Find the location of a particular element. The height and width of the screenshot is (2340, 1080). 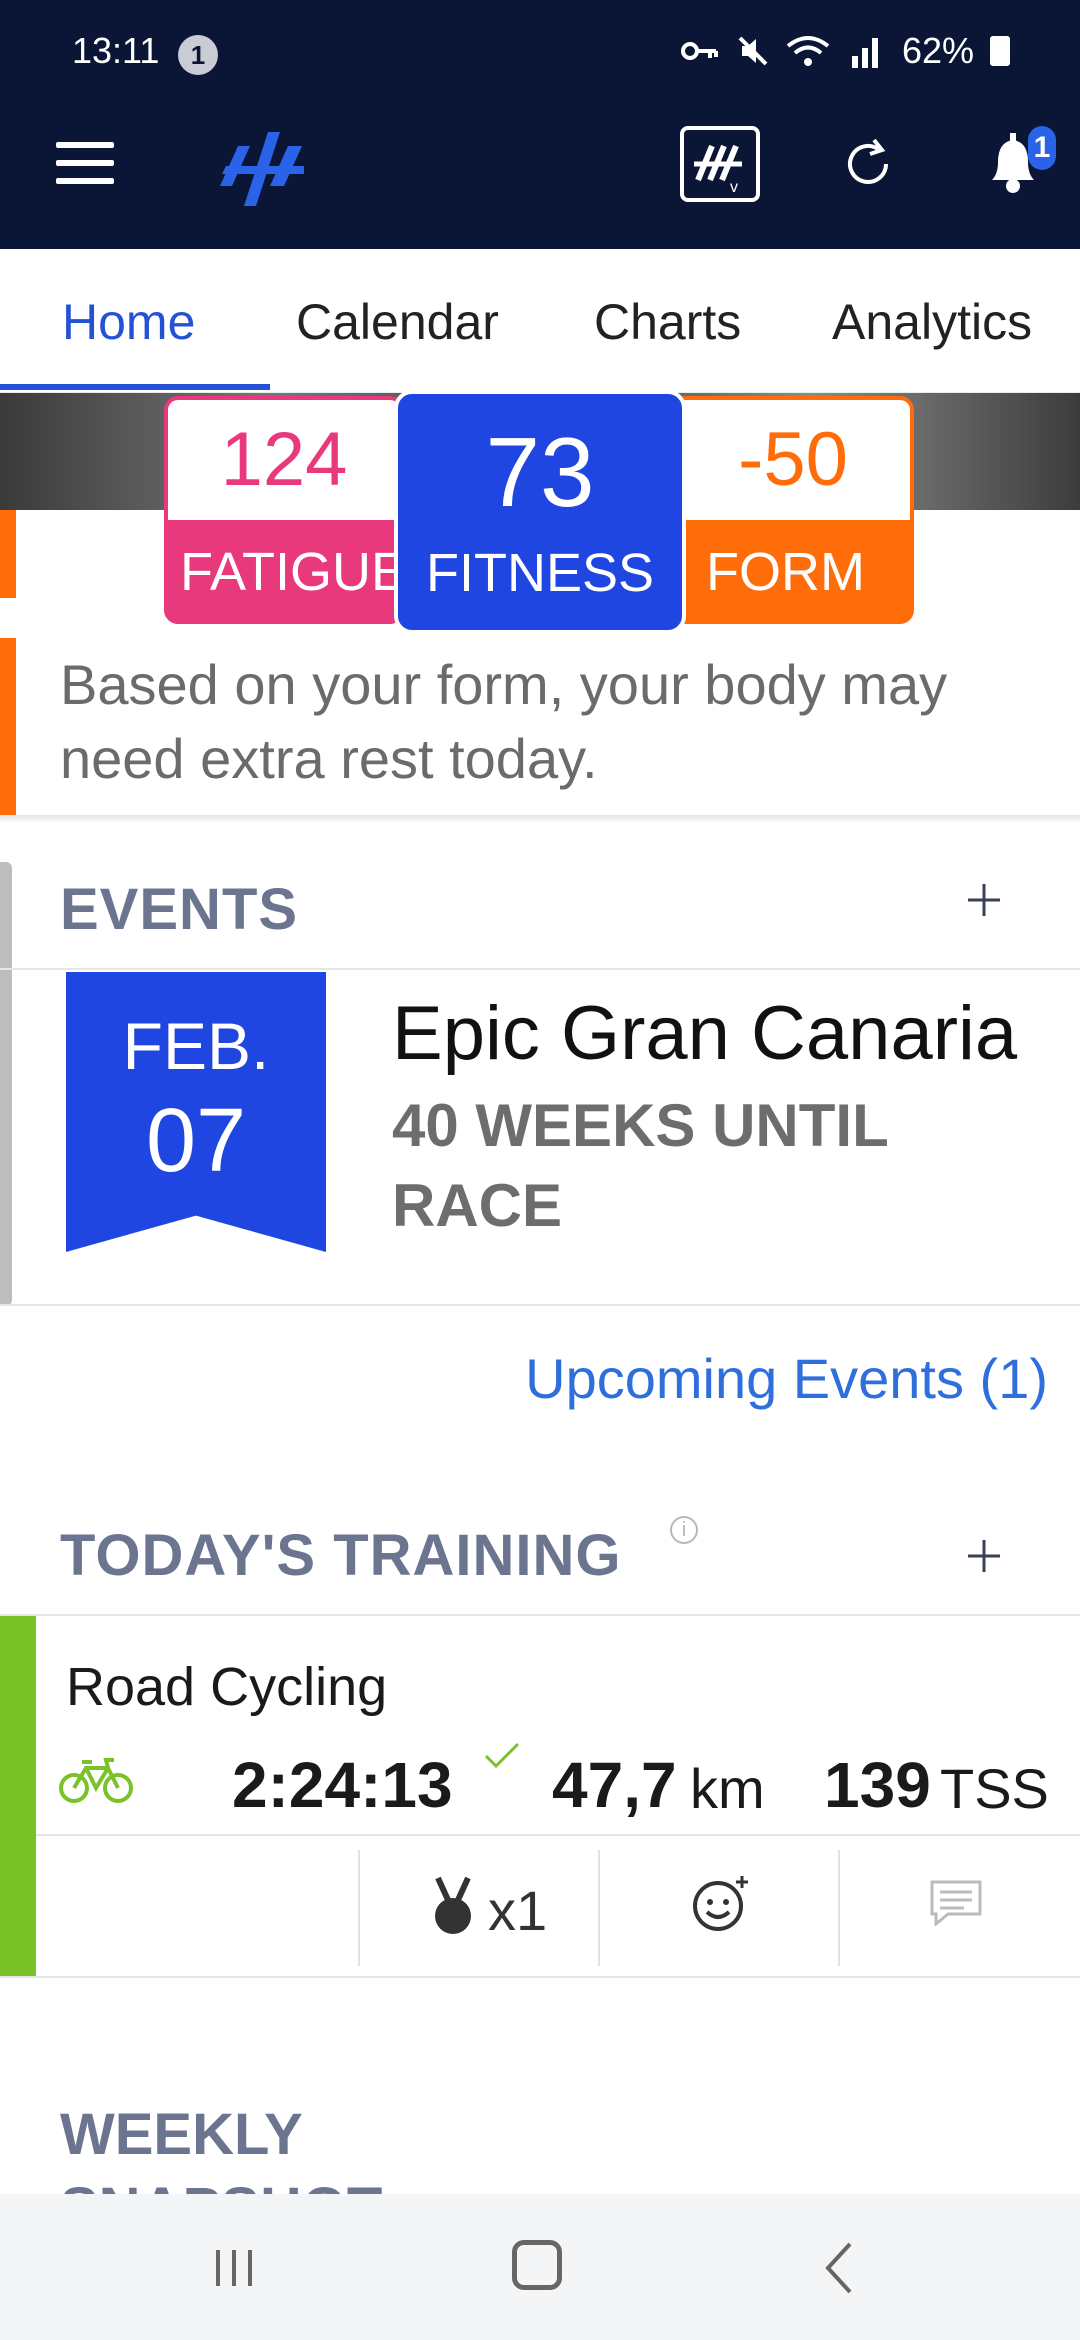

fatigue-label: FATIGUE is located at coordinates (292, 572).